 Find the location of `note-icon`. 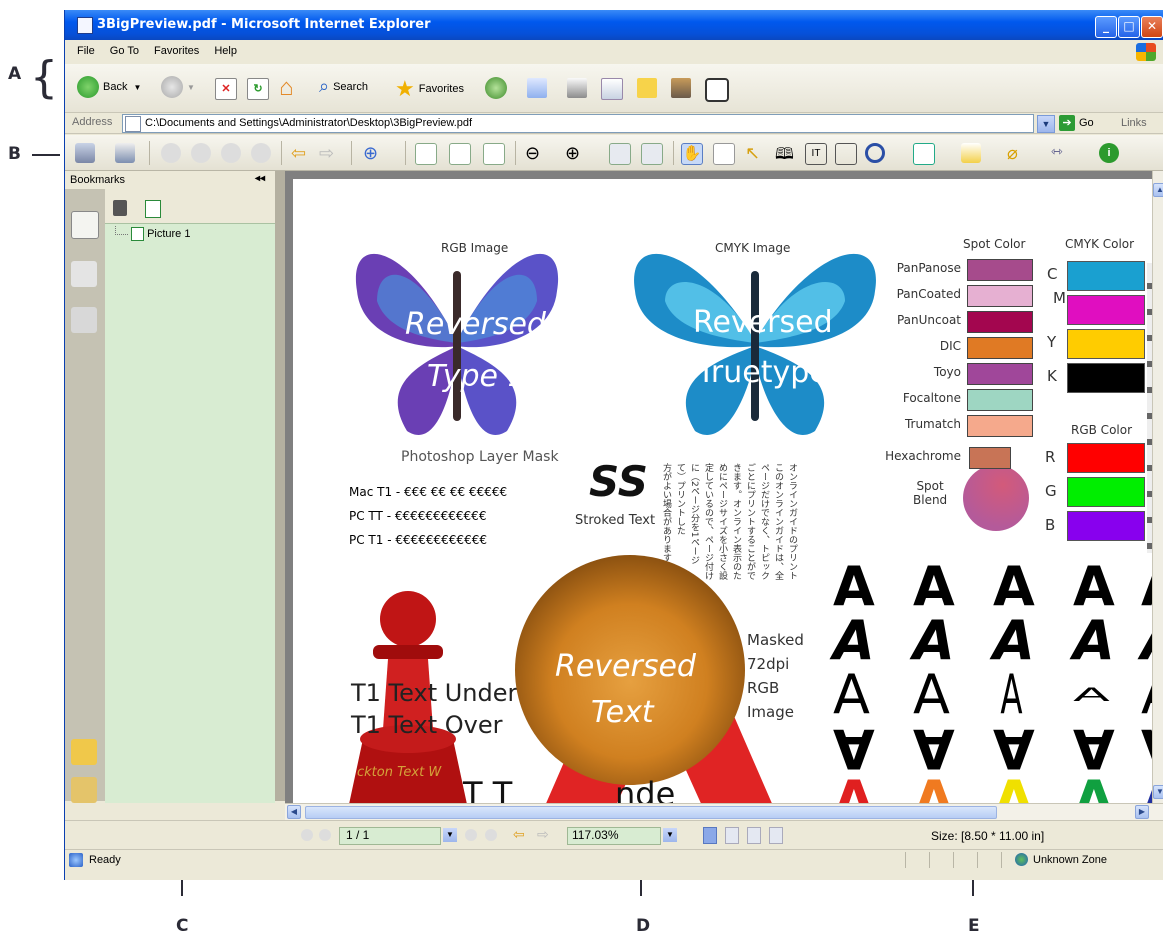

note-icon is located at coordinates (971, 153).